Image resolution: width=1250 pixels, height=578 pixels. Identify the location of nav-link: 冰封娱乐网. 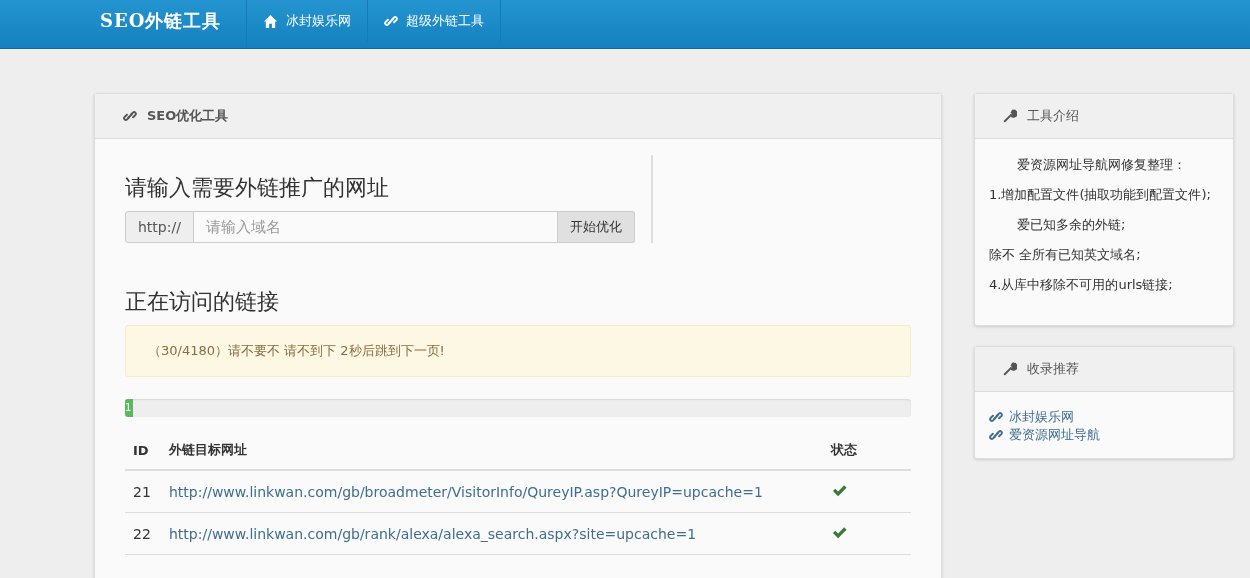
(307, 21).